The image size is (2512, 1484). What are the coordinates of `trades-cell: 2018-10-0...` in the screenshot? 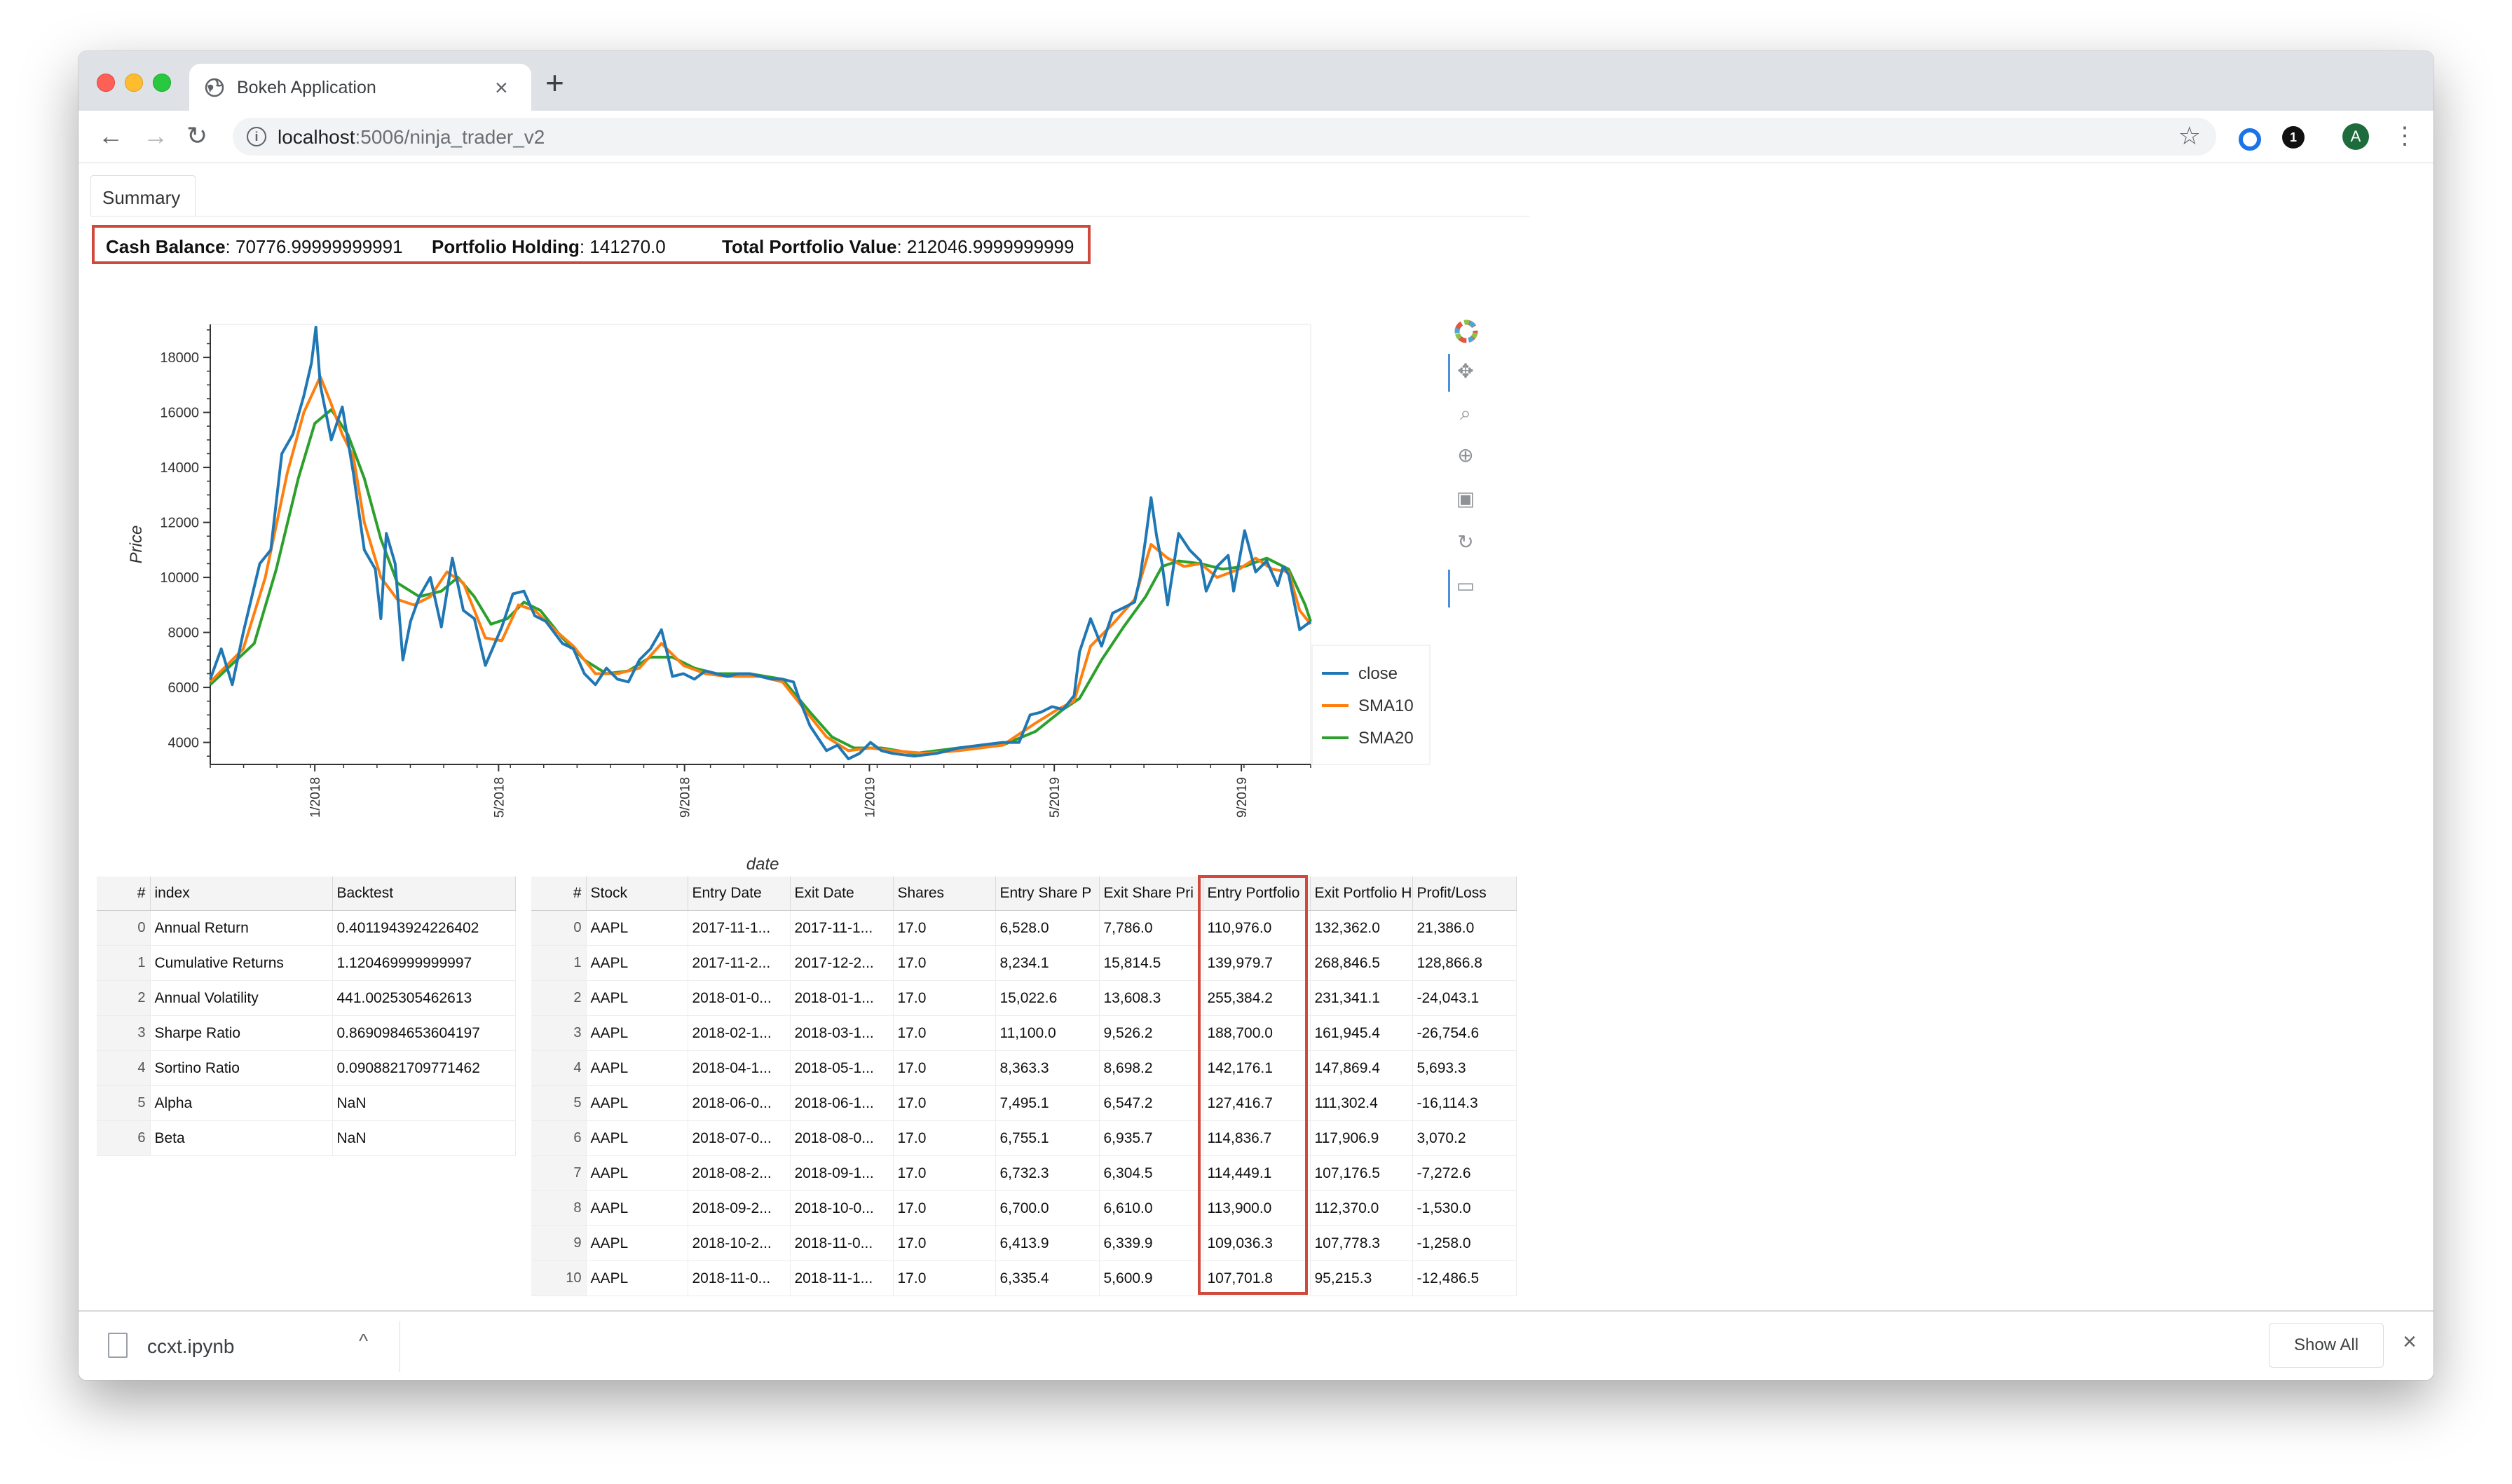 It's located at (842, 1208).